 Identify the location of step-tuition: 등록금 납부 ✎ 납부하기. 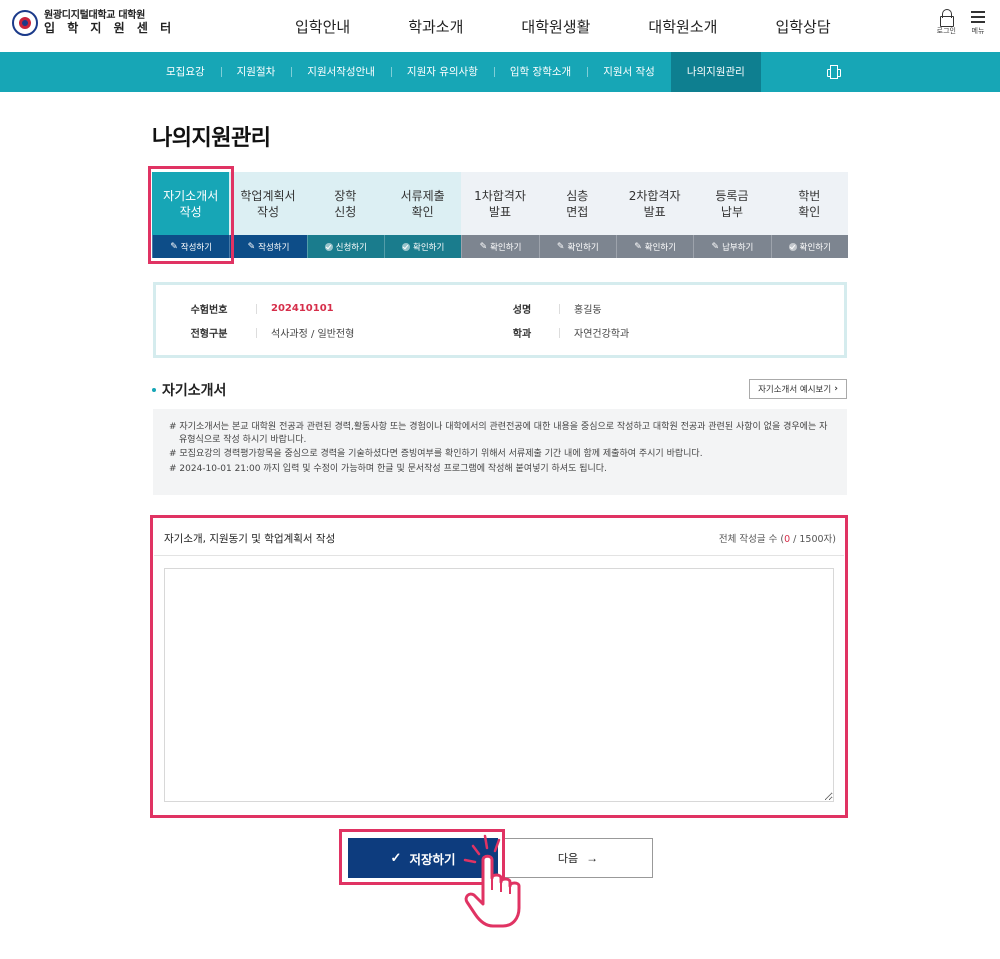
(732, 215).